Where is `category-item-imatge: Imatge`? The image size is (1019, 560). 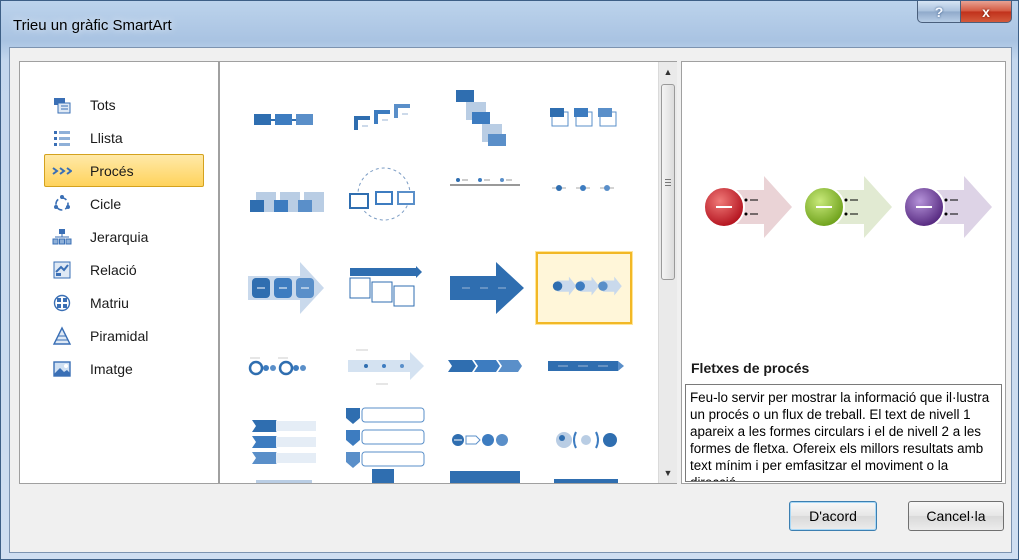 category-item-imatge: Imatge is located at coordinates (124, 368).